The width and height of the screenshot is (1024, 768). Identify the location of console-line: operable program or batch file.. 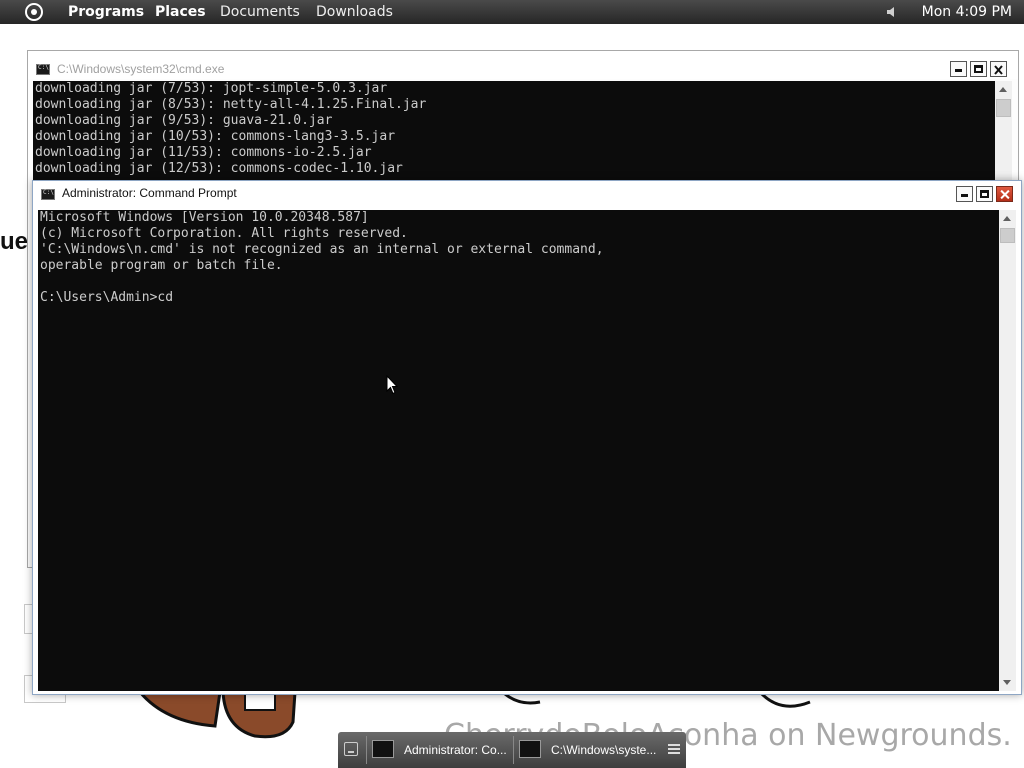
(161, 265).